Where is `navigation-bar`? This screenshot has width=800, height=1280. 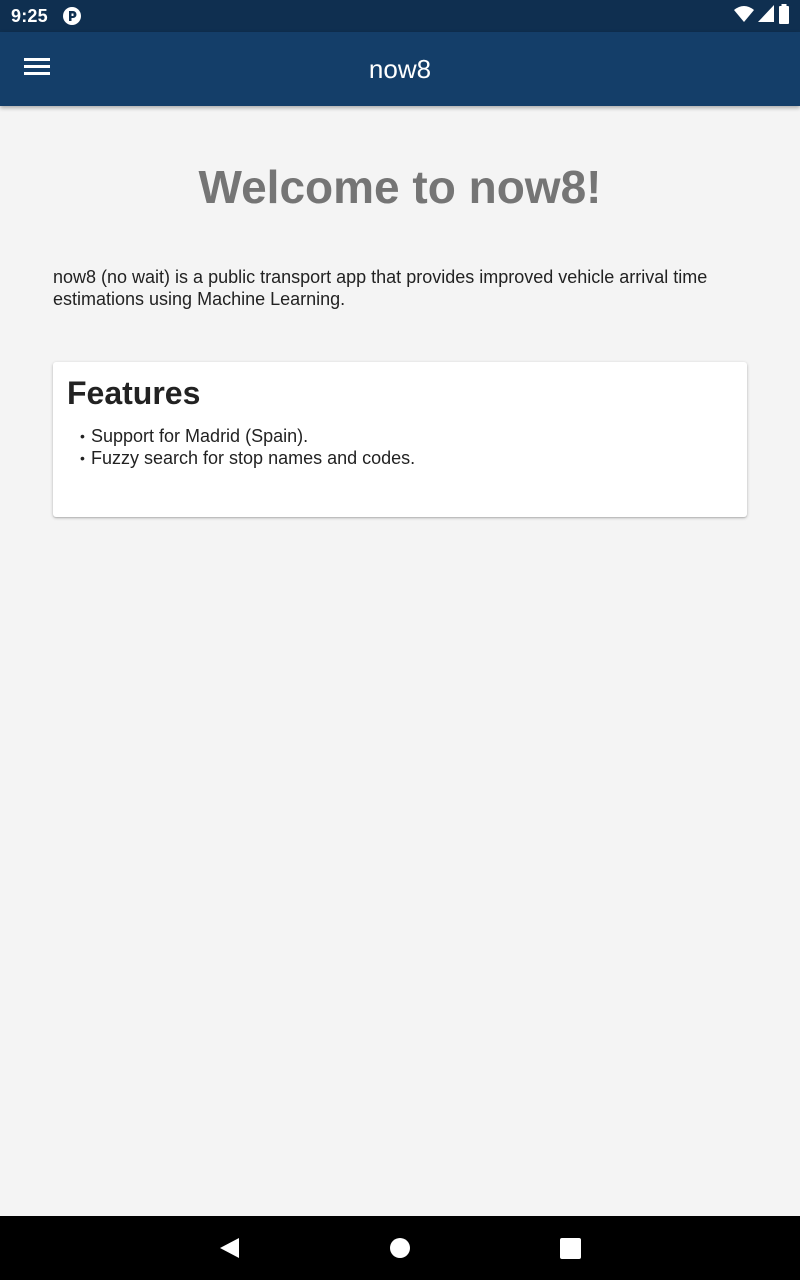
navigation-bar is located at coordinates (400, 1248).